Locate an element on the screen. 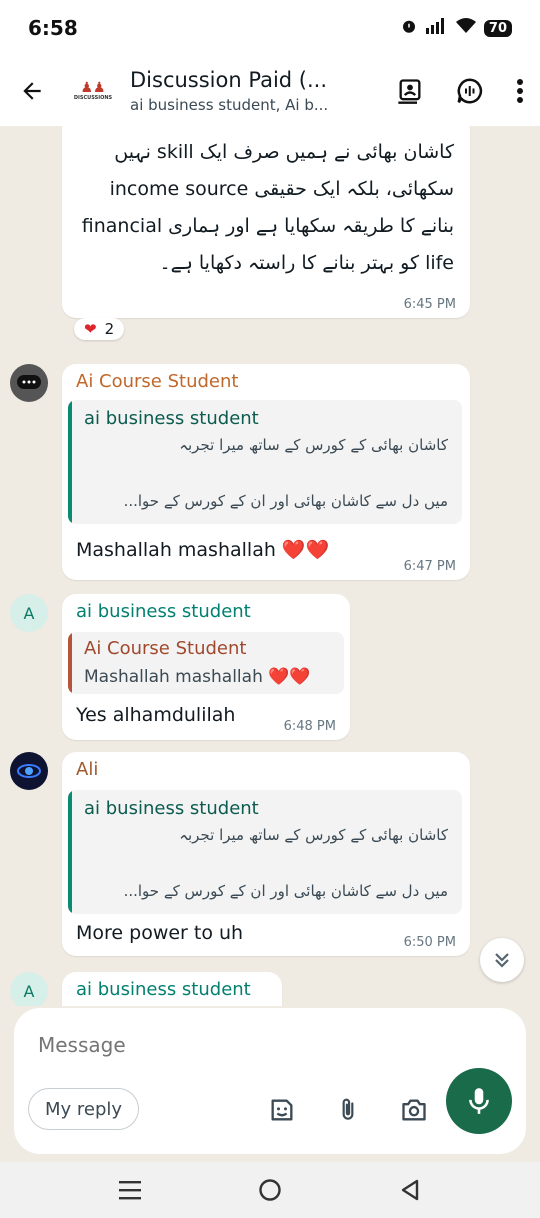  voice-record-button is located at coordinates (479, 1101).